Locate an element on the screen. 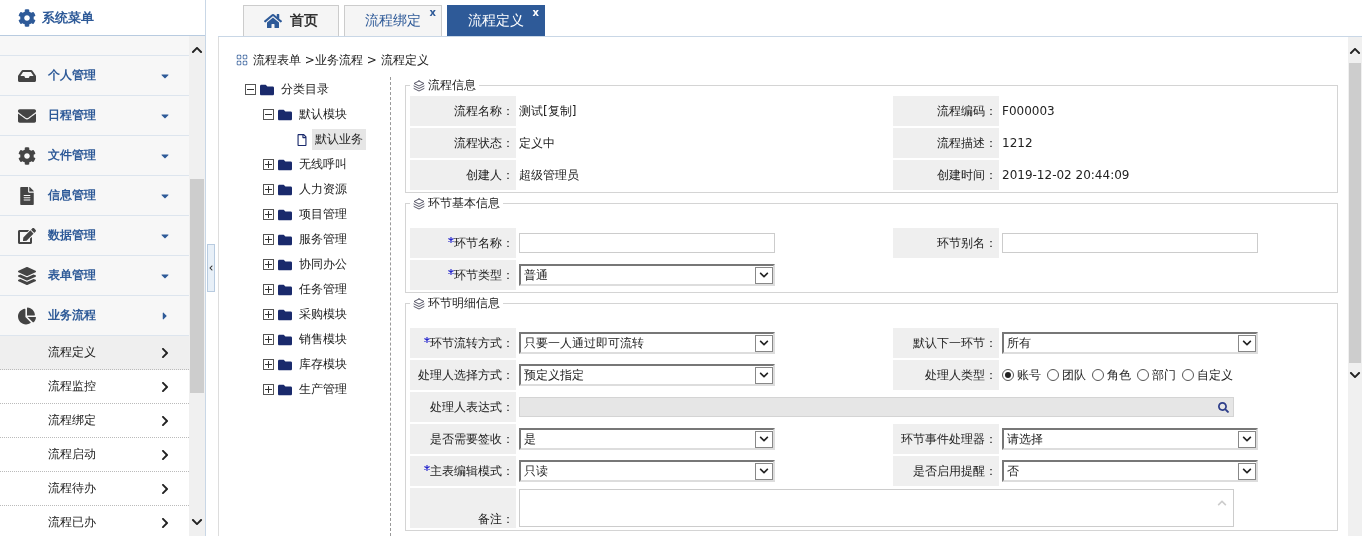 Image resolution: width=1362 pixels, height=536 pixels. collapse-handle is located at coordinates (211, 268).